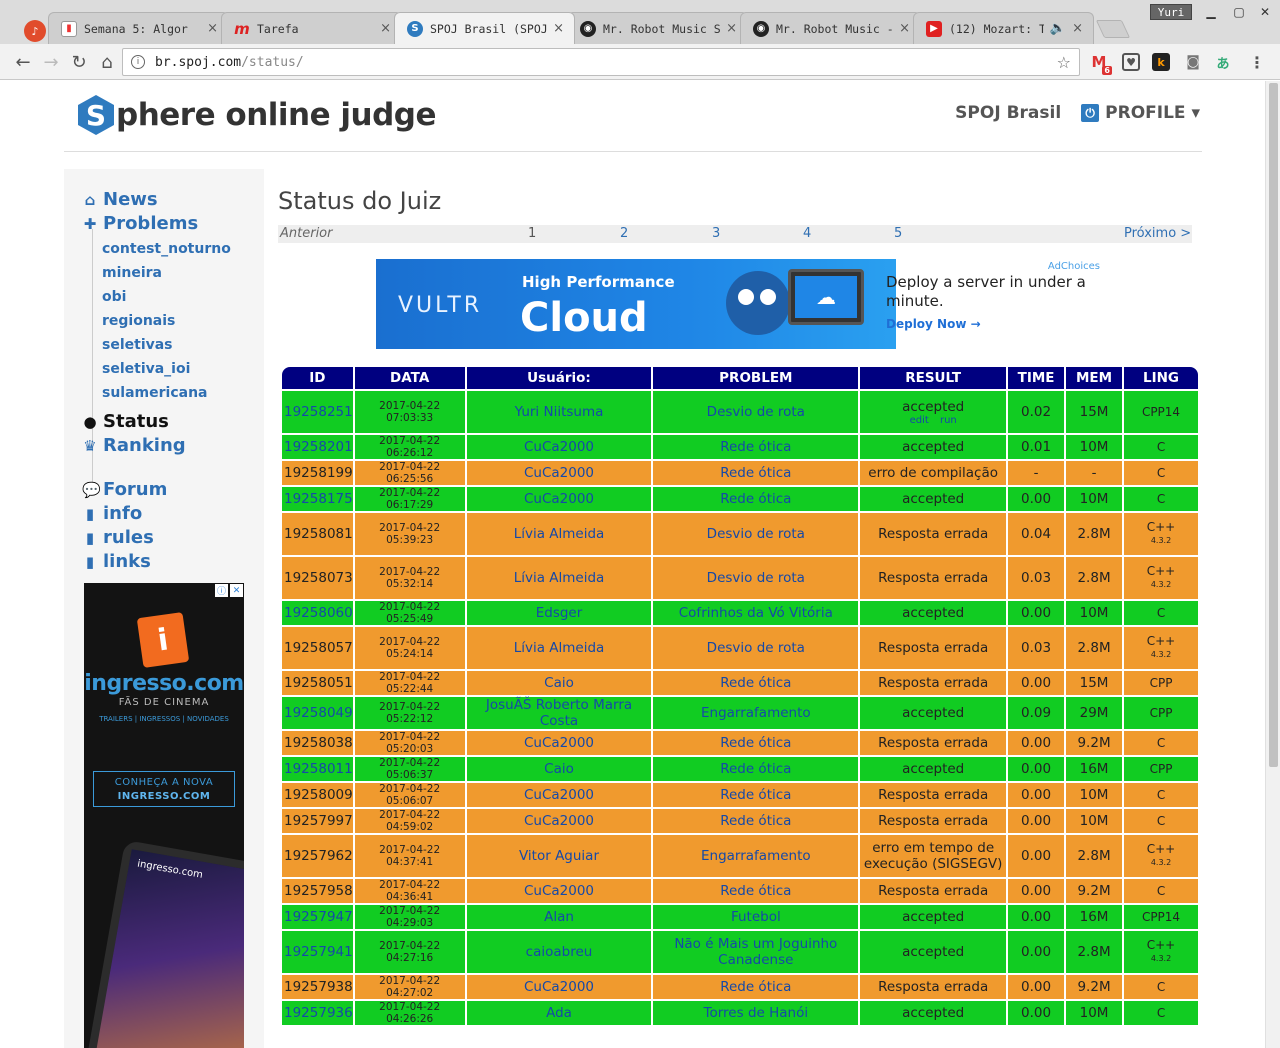 The width and height of the screenshot is (1280, 1048). What do you see at coordinates (317, 821) in the screenshot?
I see `cell-id: 19257997` at bounding box center [317, 821].